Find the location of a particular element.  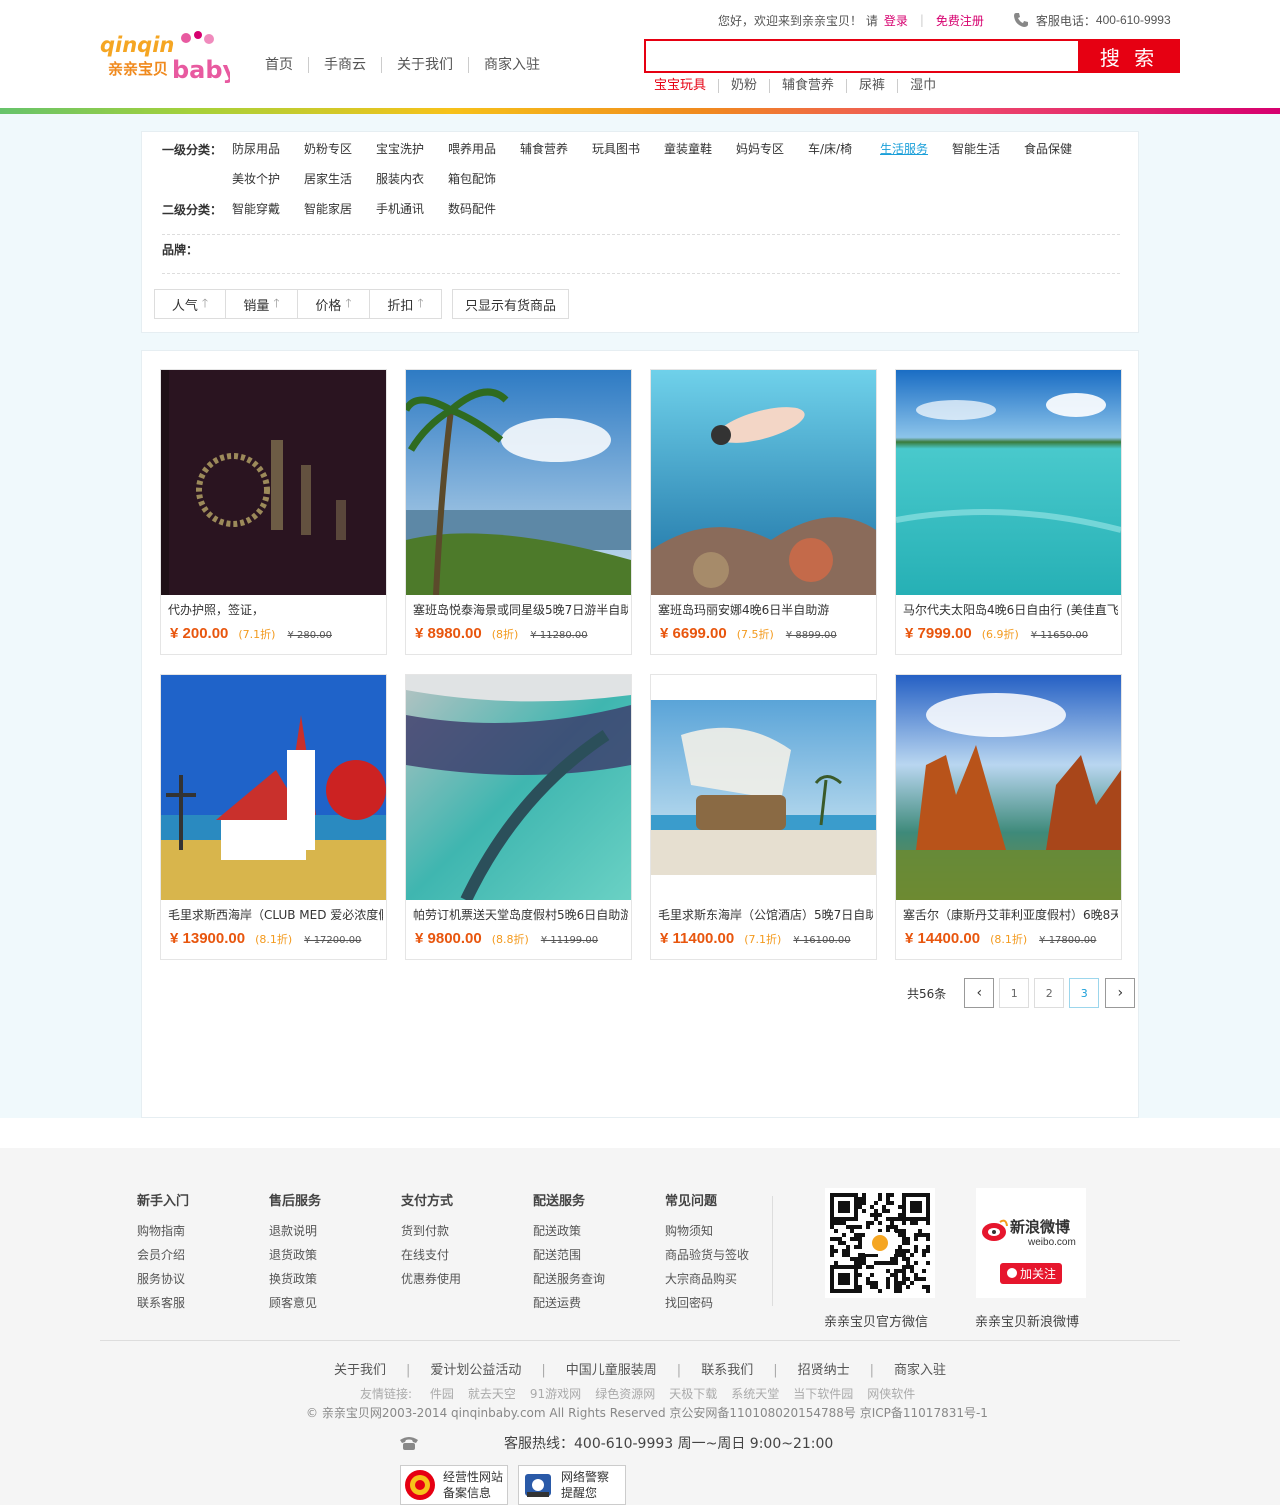

friend-link: 天极下载 is located at coordinates (693, 1394).